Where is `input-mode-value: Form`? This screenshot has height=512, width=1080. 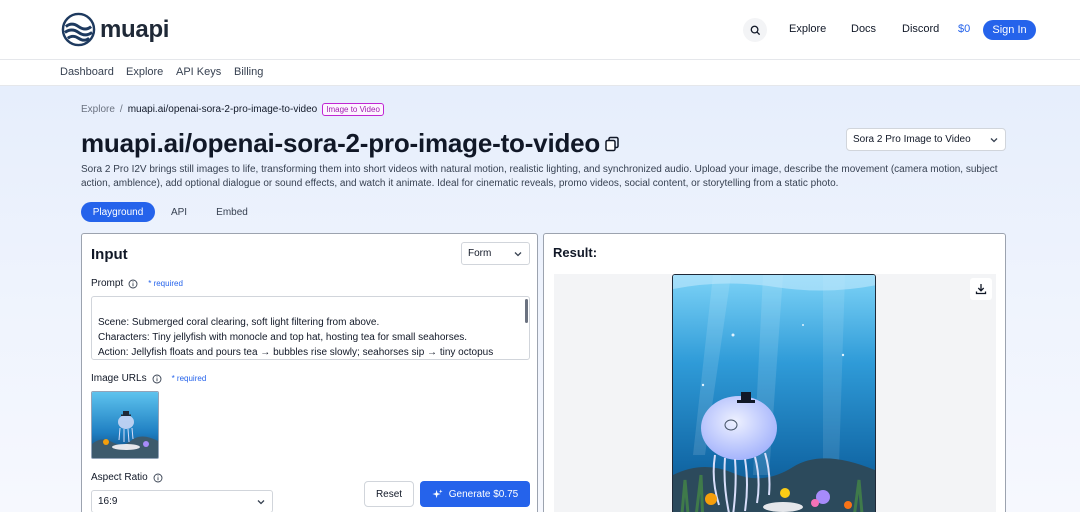
input-mode-value: Form is located at coordinates (480, 253).